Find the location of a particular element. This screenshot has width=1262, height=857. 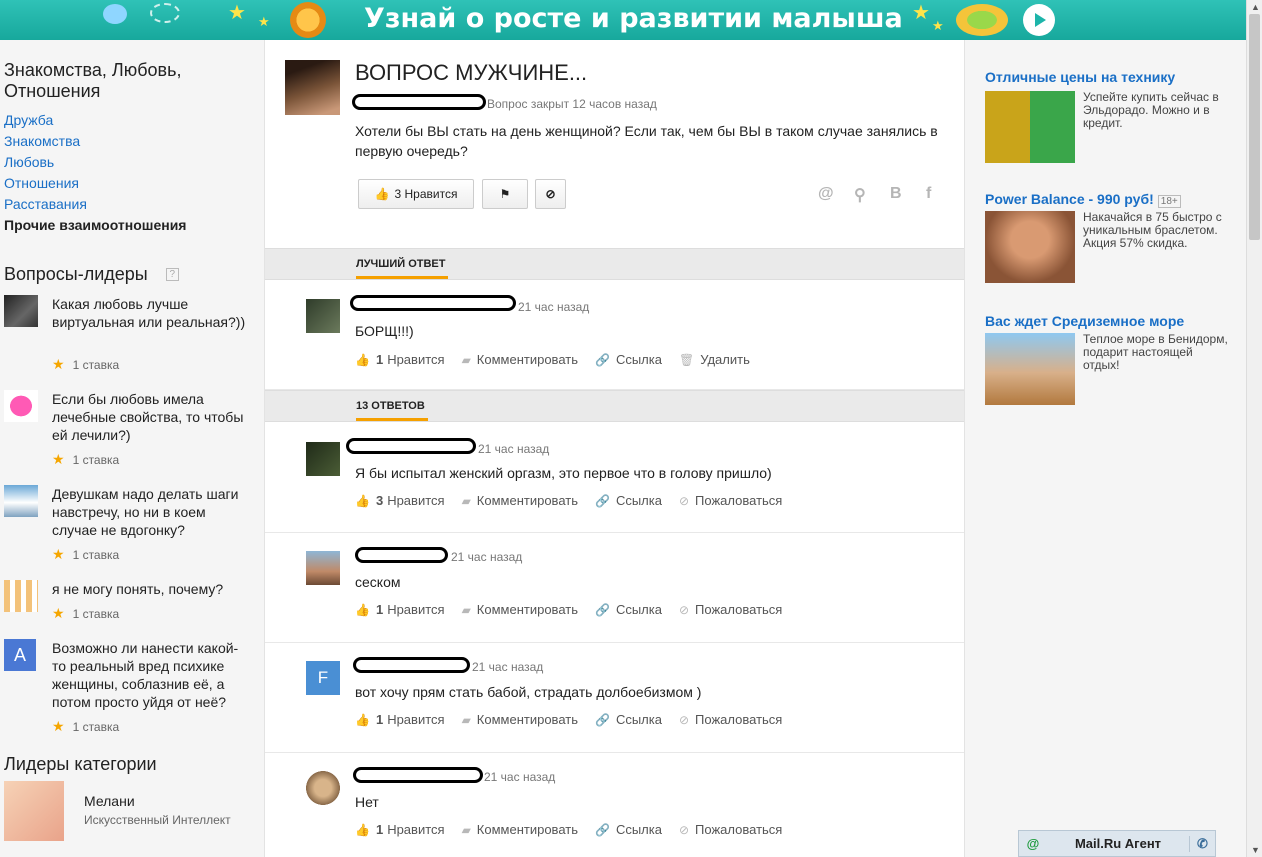

like-count: 1 is located at coordinates (379, 359).